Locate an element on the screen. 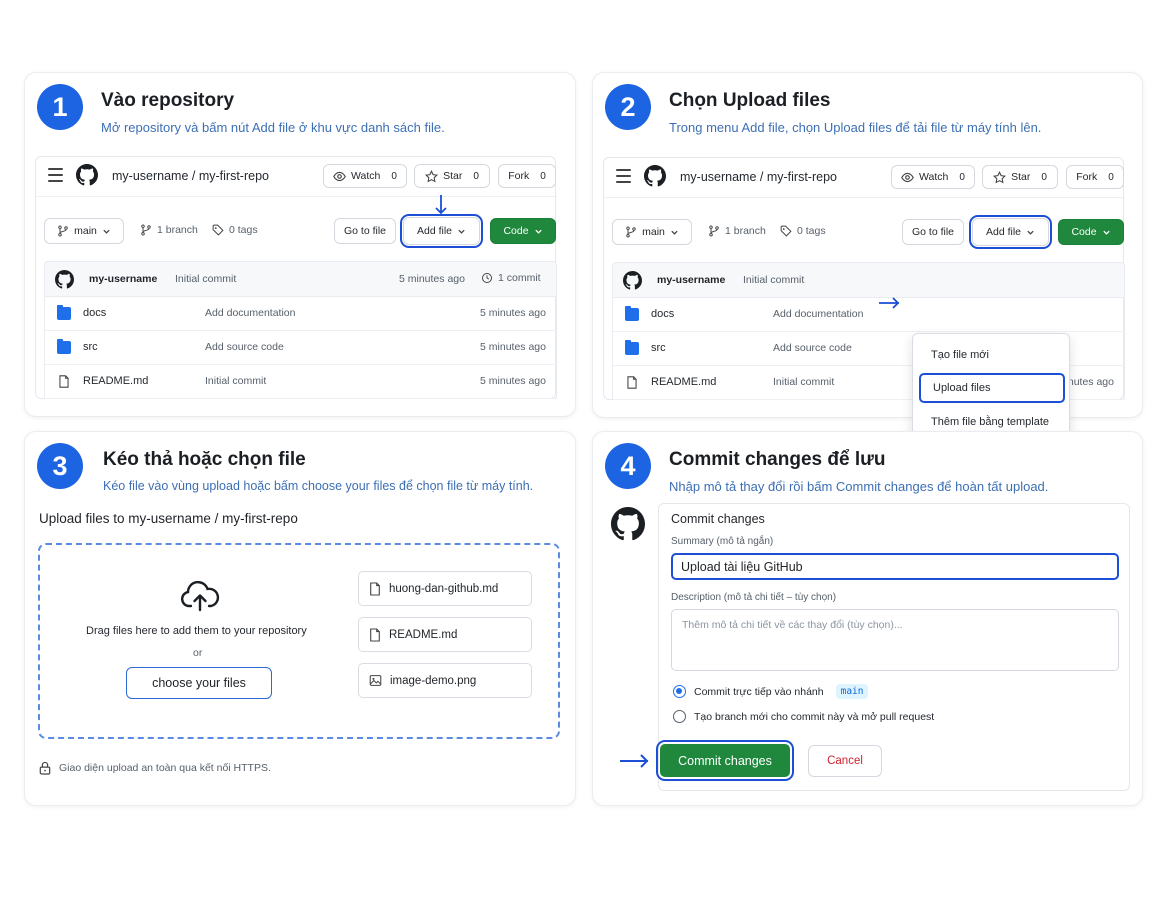  uploaded-file: image-demo.png is located at coordinates (445, 680).